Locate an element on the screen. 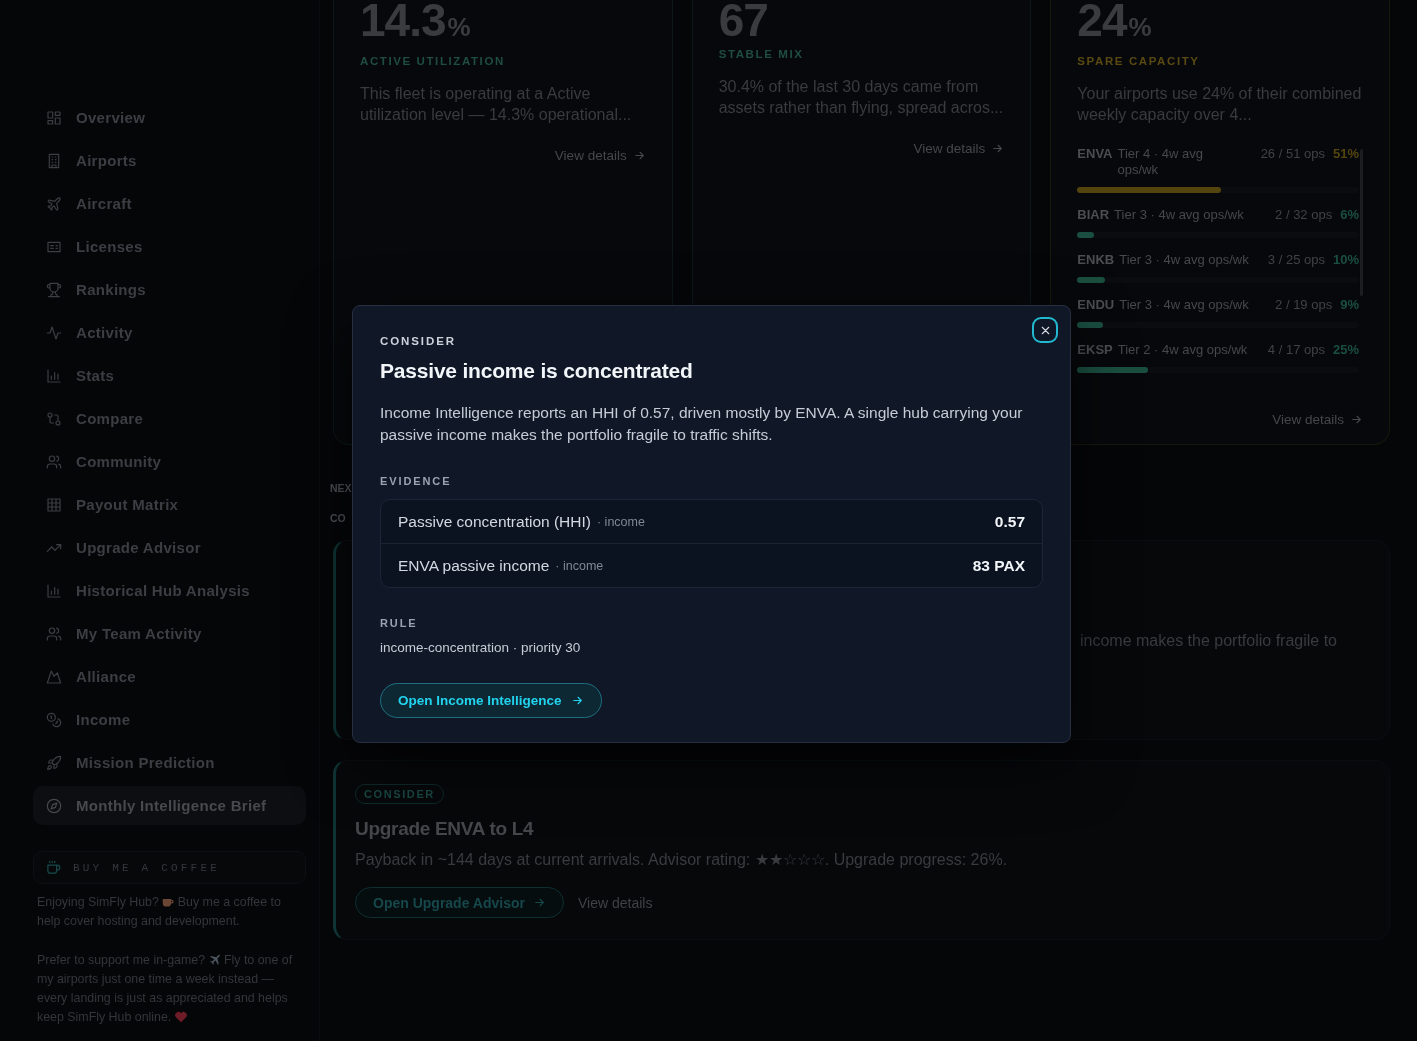  ops-count: 3 / 25 ops is located at coordinates (1296, 260).